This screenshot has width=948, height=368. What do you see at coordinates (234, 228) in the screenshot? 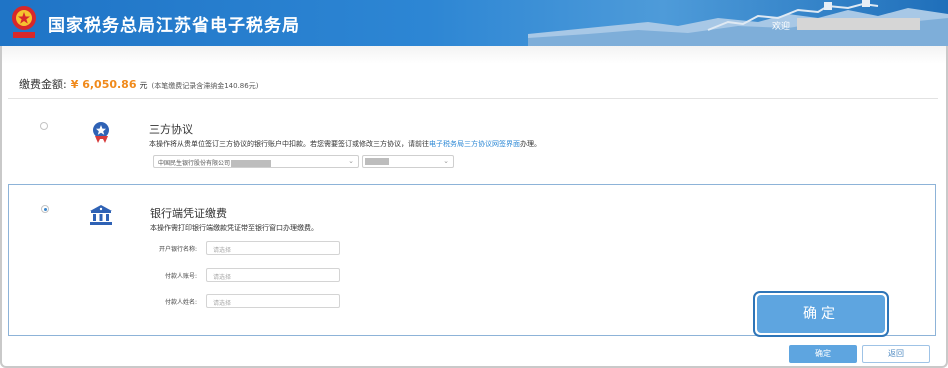
I see `option-bank-voucher-desc: 本操作需打印银行端缴款凭证带至银行窗口办理缴费。` at bounding box center [234, 228].